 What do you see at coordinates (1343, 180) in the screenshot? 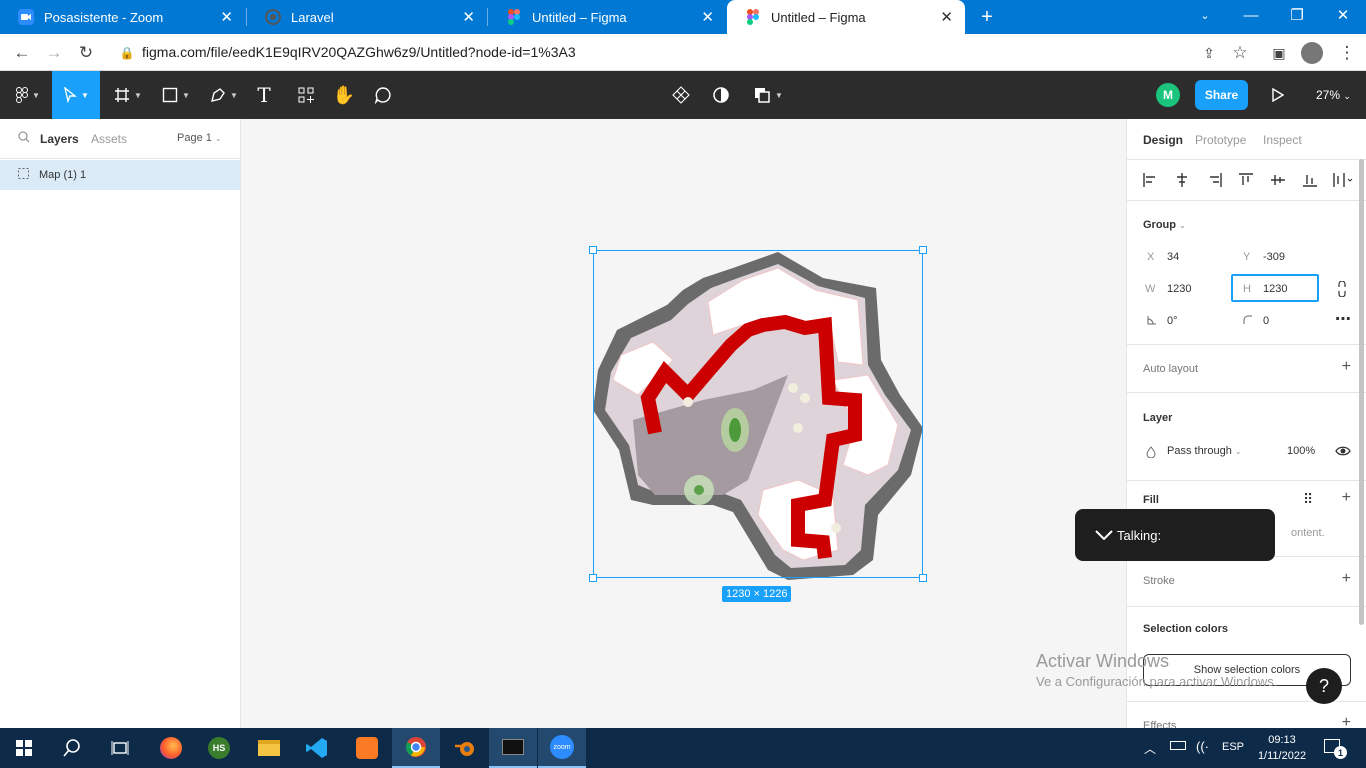
I see `distribute-icon` at bounding box center [1343, 180].